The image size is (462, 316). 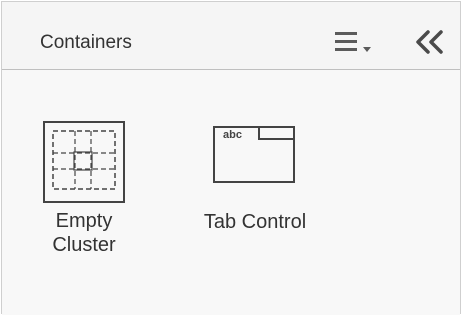 I want to click on view-menu-button, so click(x=360, y=42).